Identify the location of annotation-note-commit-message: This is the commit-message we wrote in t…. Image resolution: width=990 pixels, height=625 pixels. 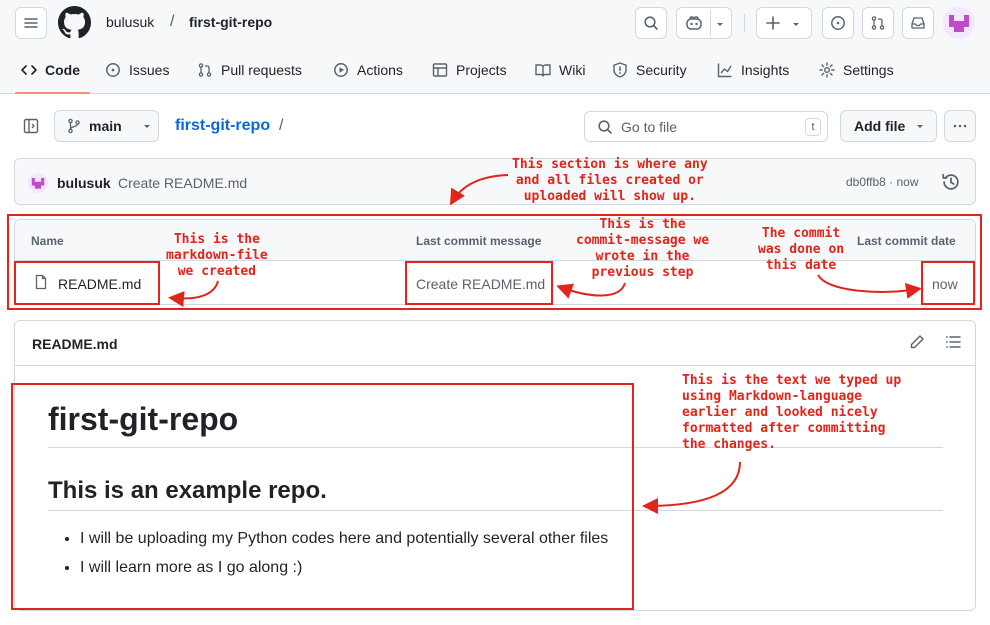
(643, 248).